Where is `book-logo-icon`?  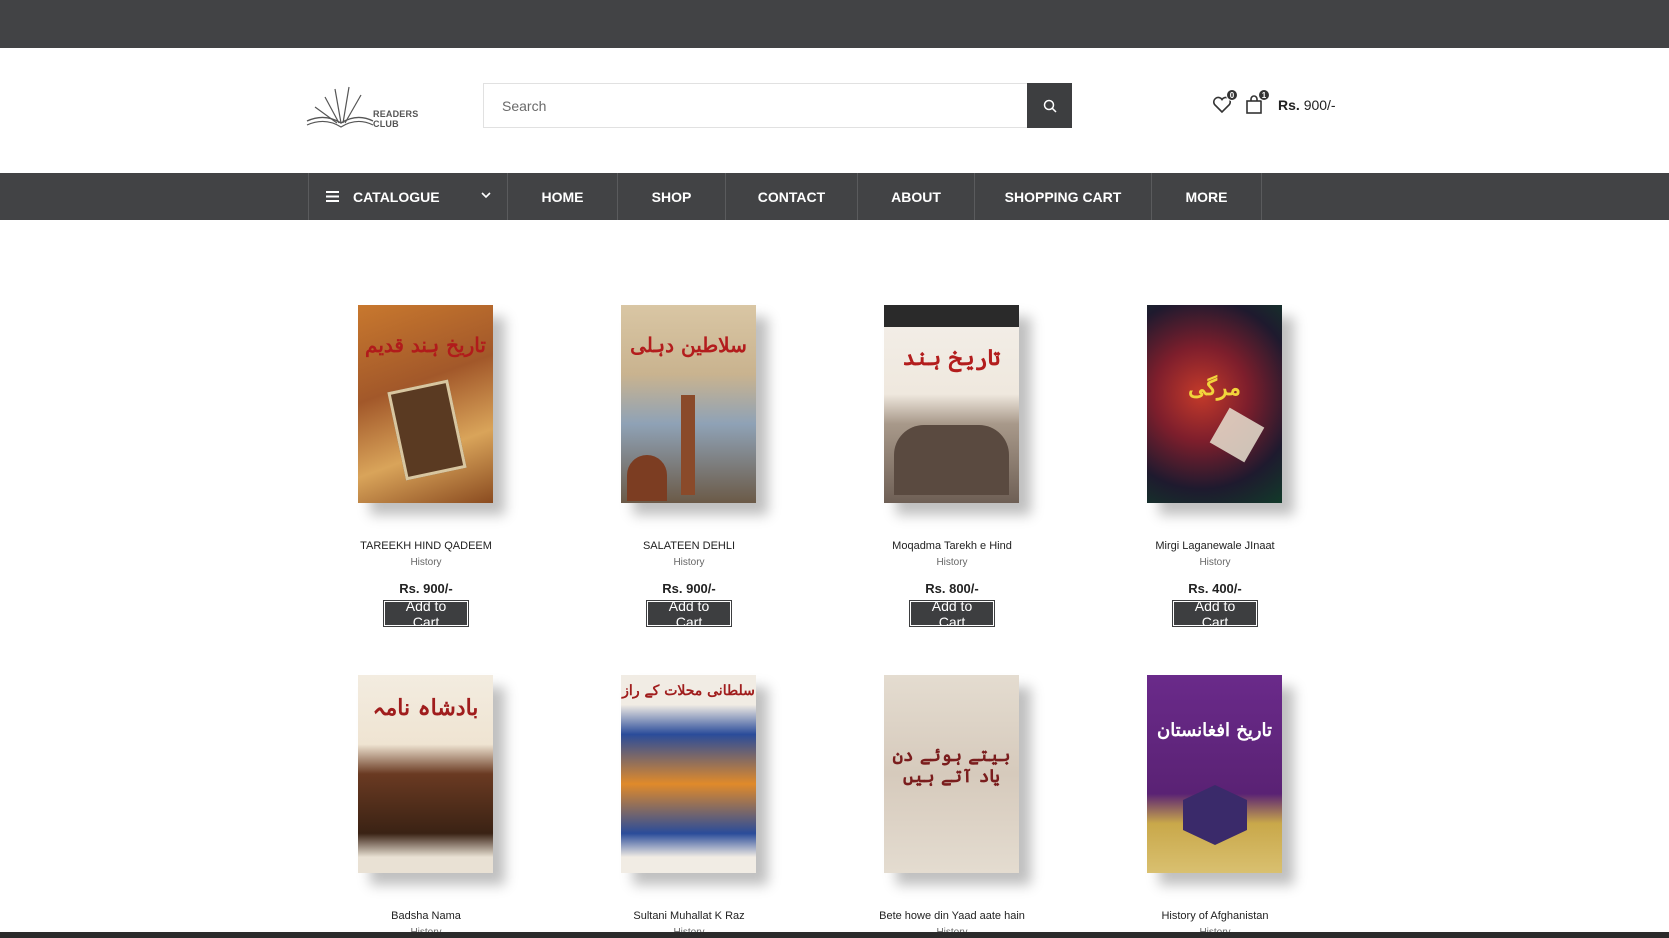
book-logo-icon is located at coordinates (340, 107).